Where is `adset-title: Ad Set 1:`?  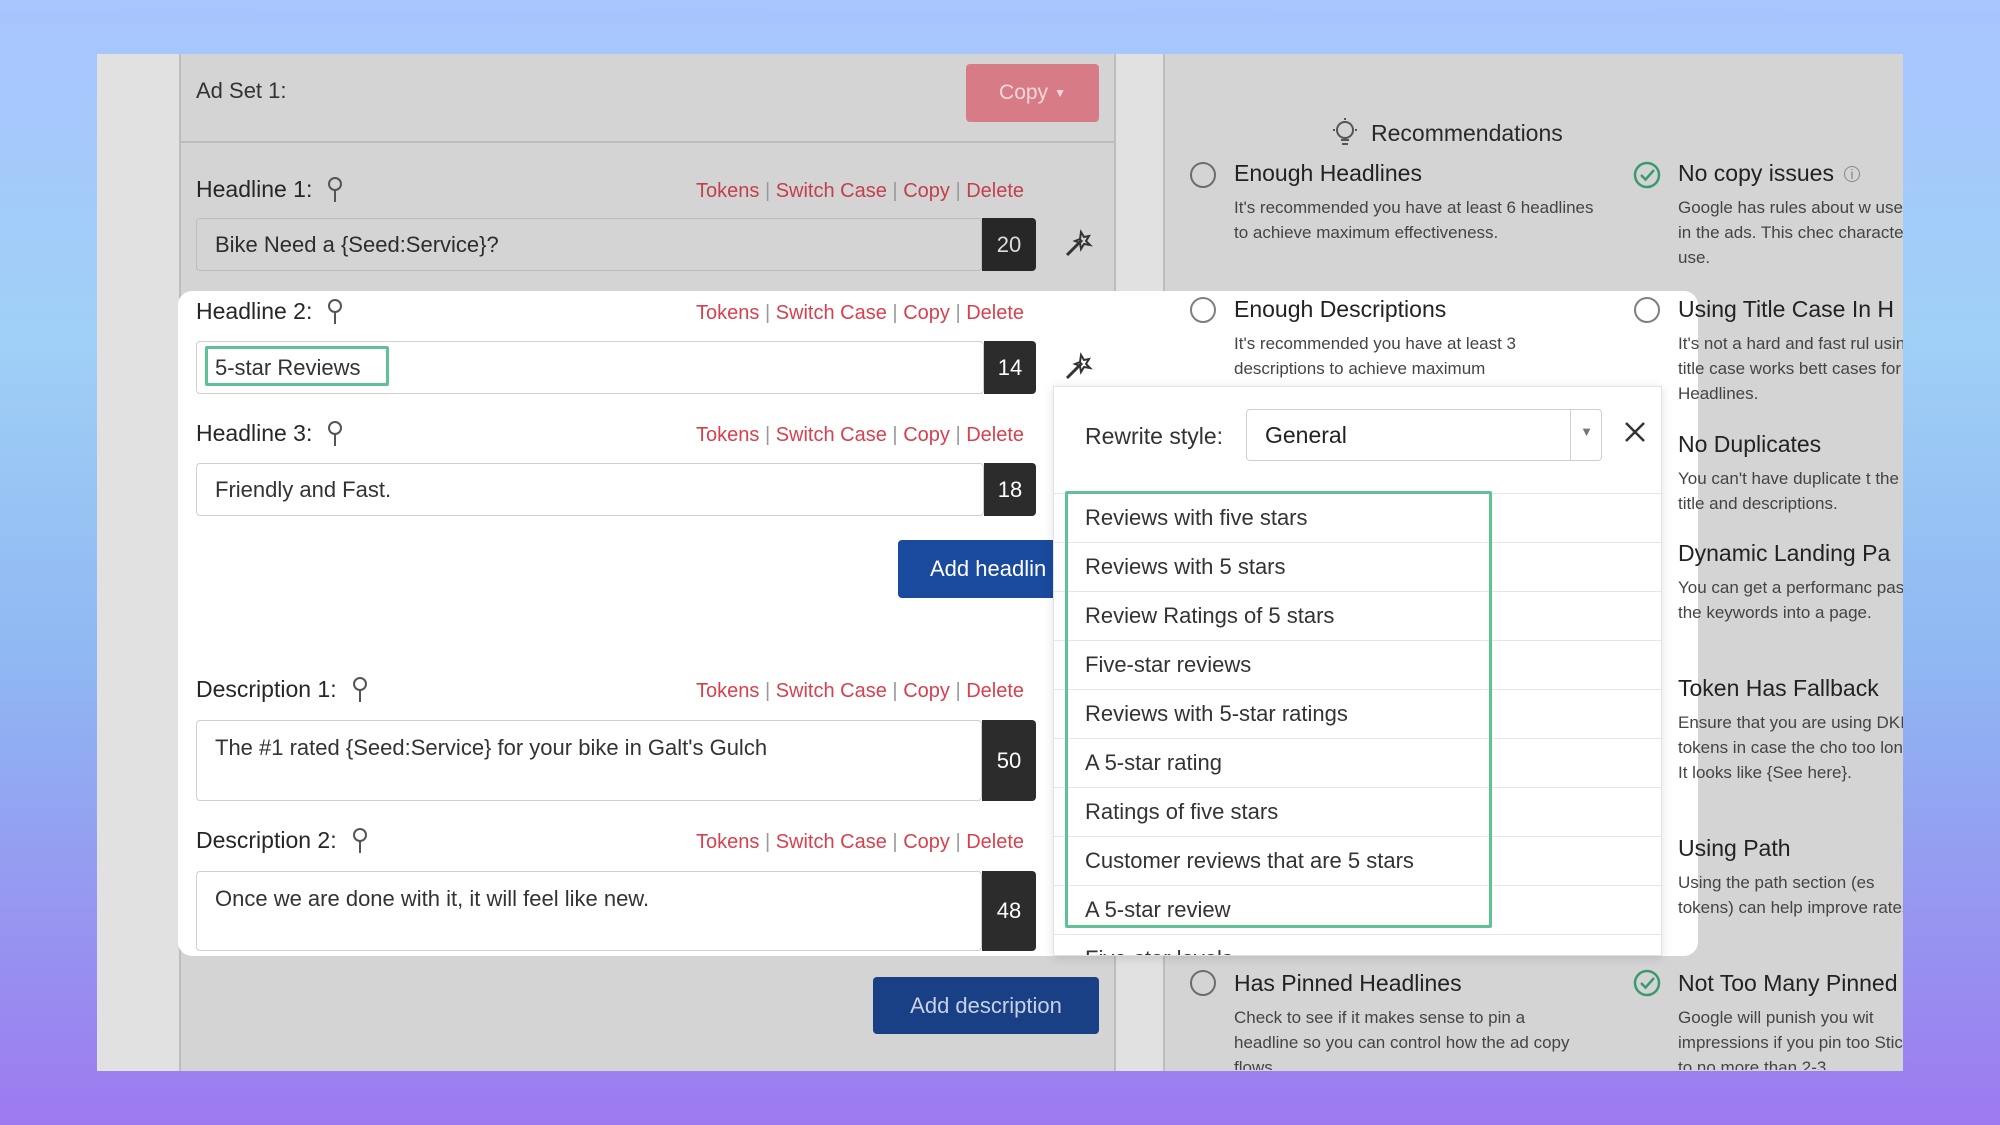 adset-title: Ad Set 1: is located at coordinates (241, 90).